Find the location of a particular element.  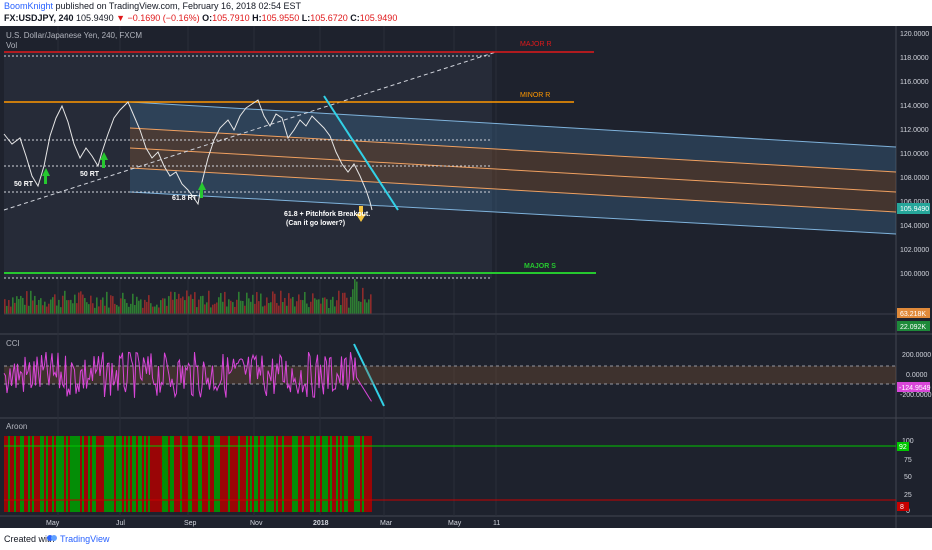

cci-band is located at coordinates (450, 375).